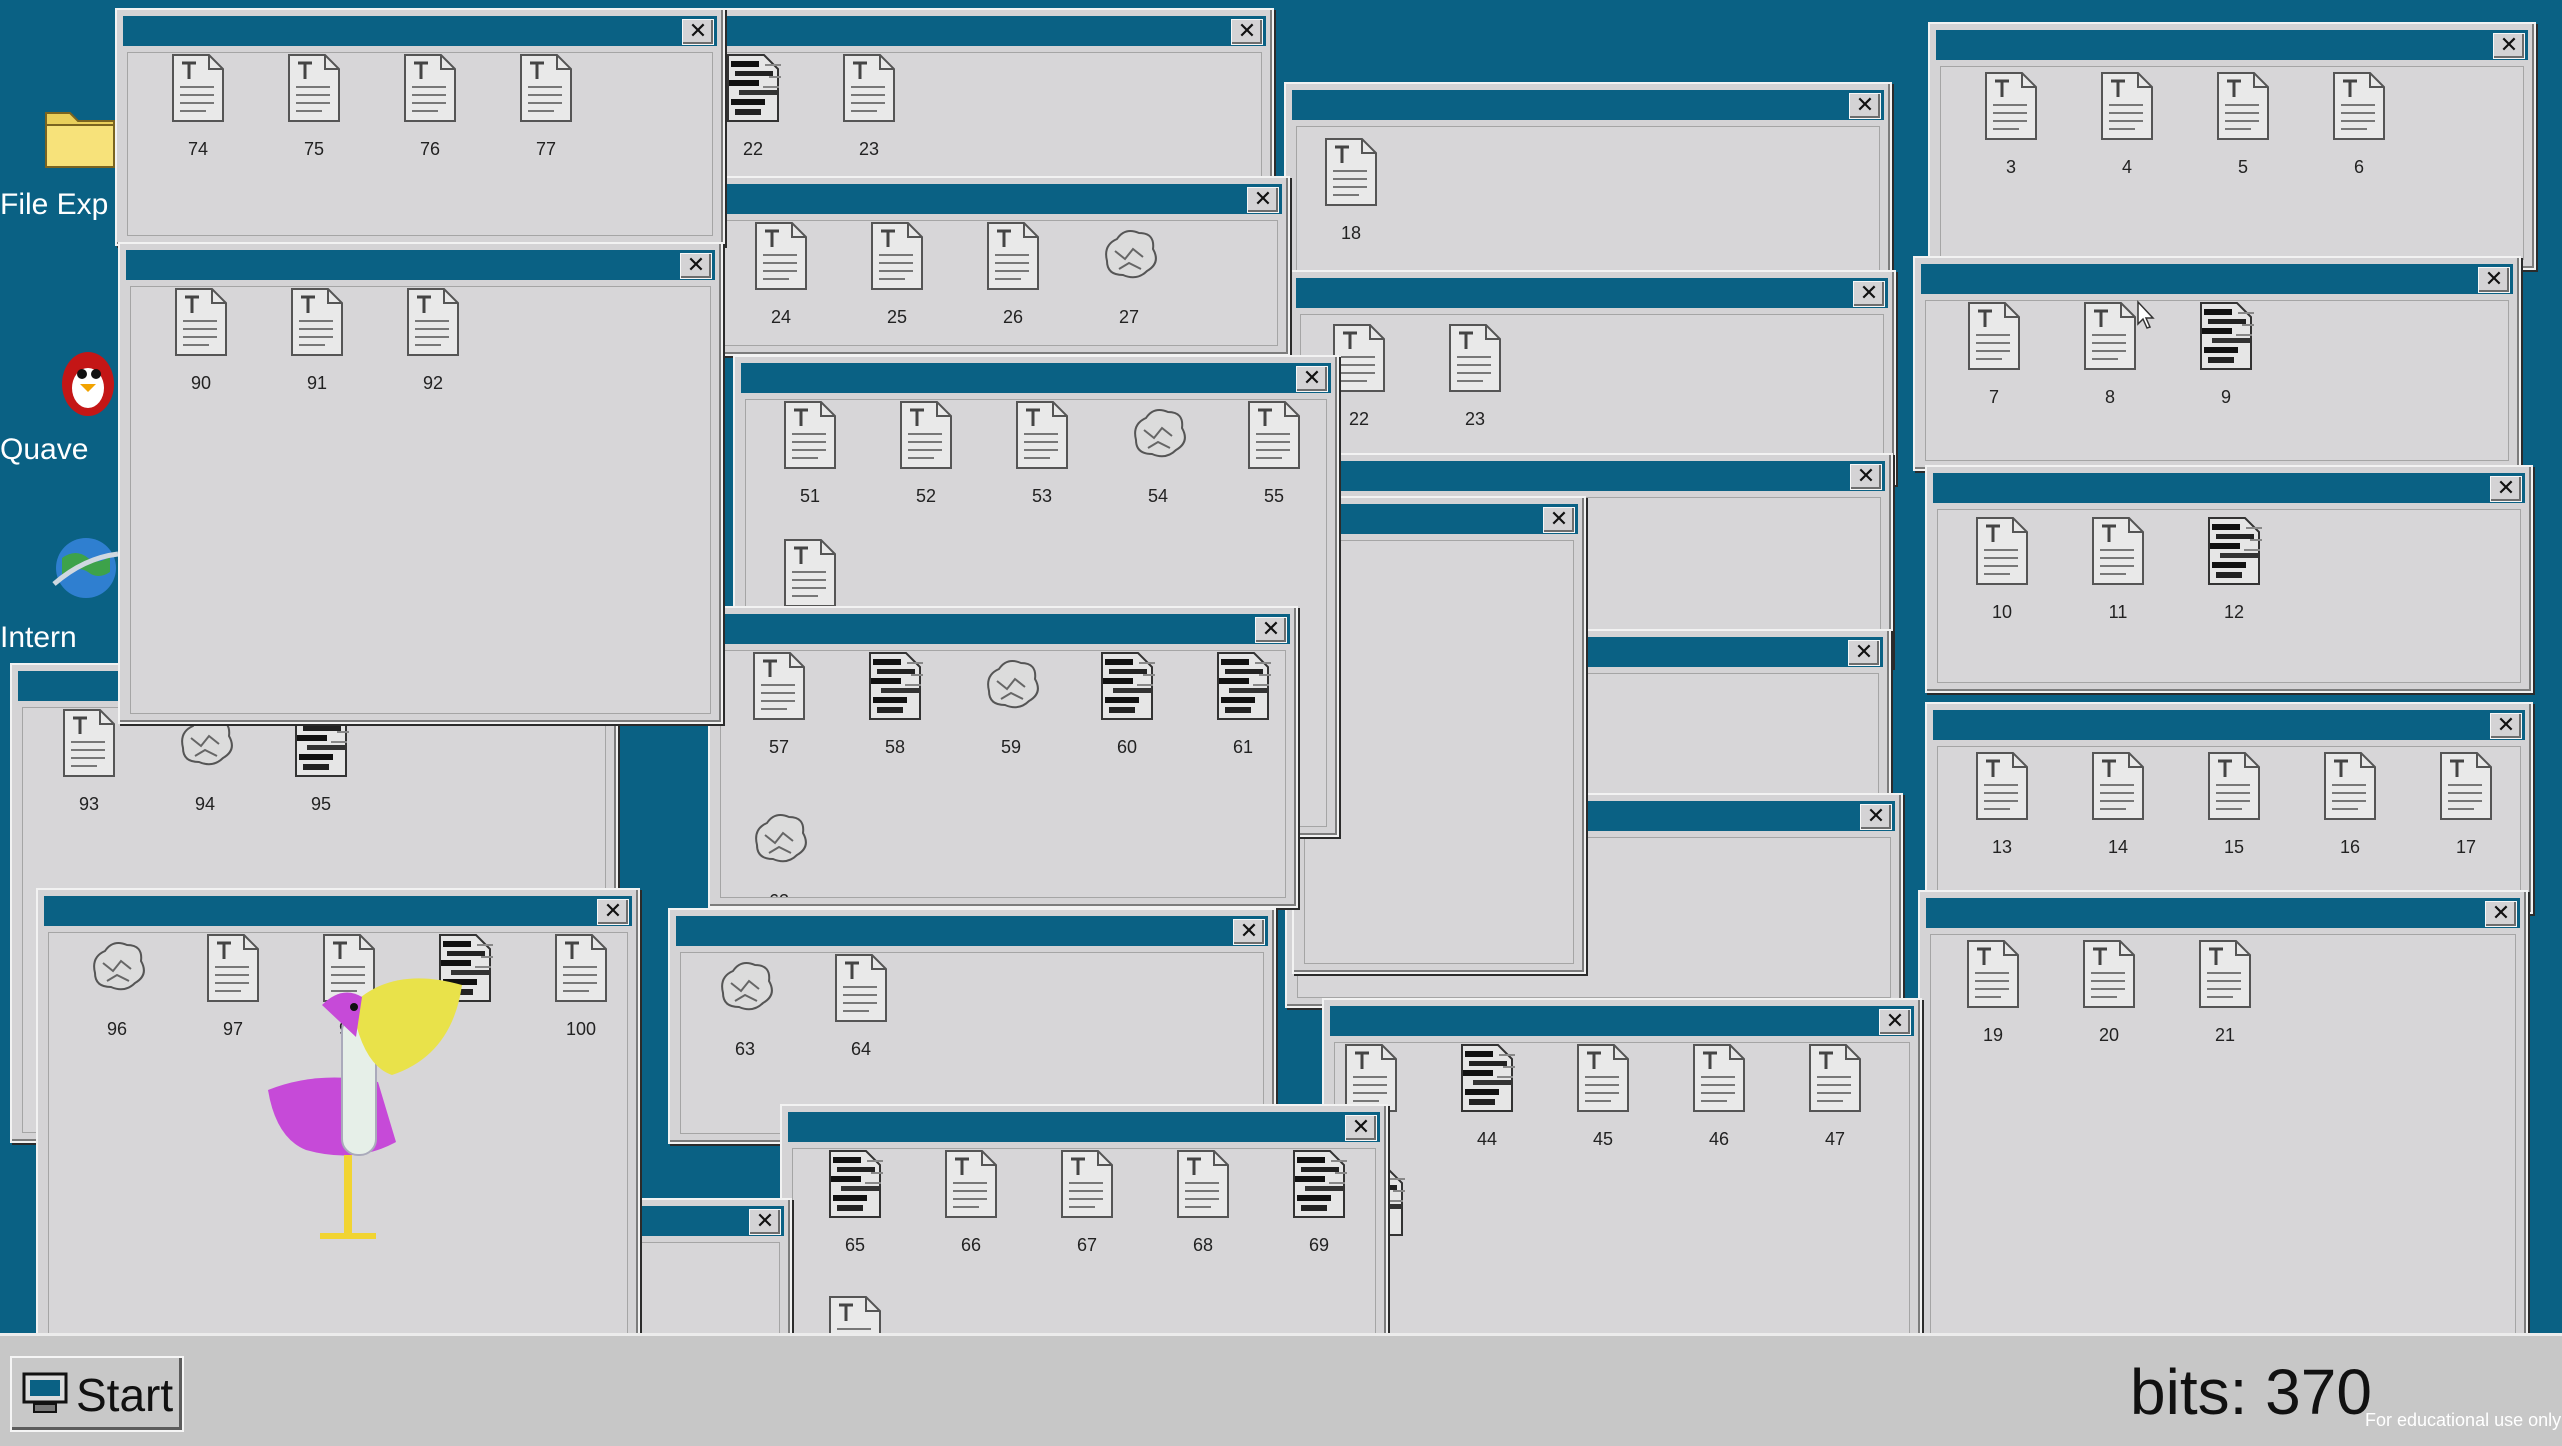  What do you see at coordinates (2002, 811) in the screenshot?
I see `file-item: 13` at bounding box center [2002, 811].